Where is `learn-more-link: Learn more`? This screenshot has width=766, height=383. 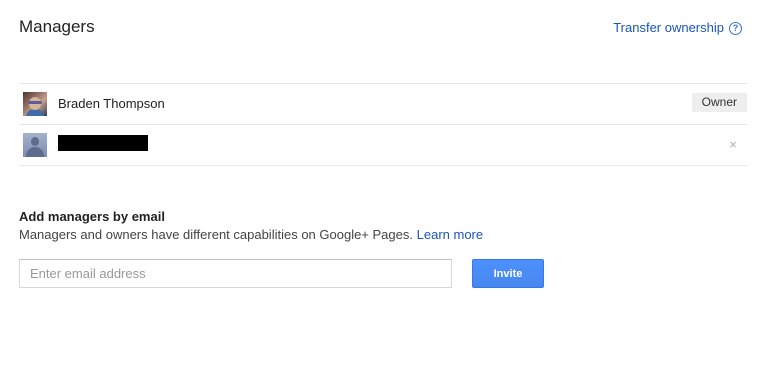 learn-more-link: Learn more is located at coordinates (450, 234).